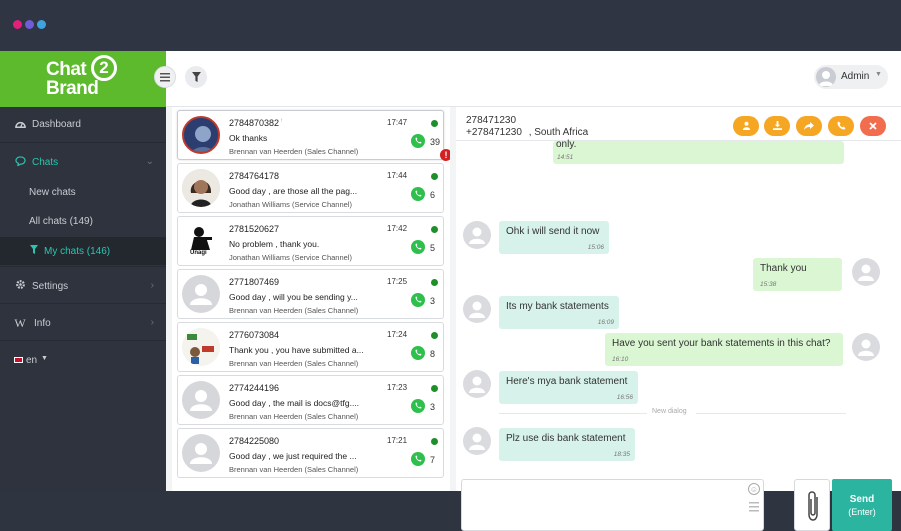 The width and height of the screenshot is (901, 531). Describe the element at coordinates (83, 362) in the screenshot. I see `language-selector: en ▼` at that location.